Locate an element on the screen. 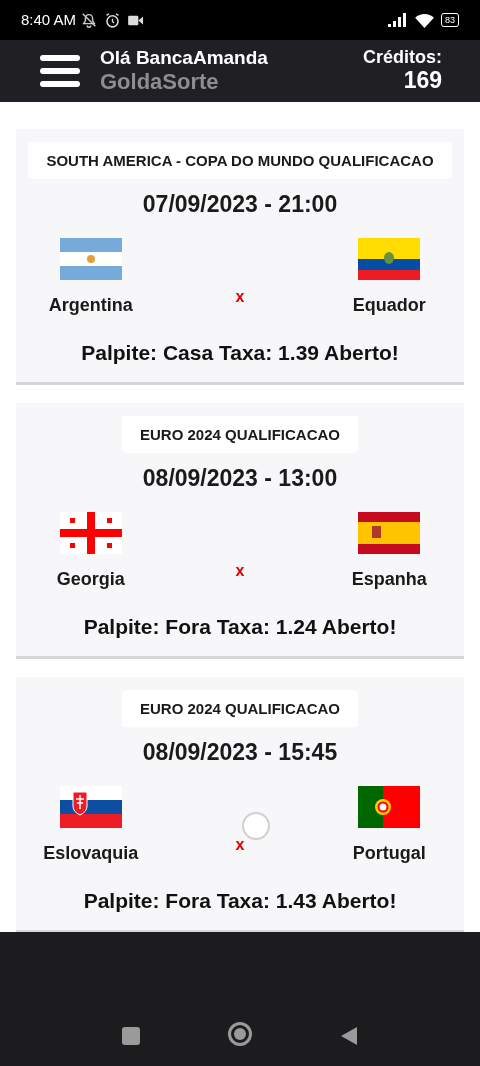 This screenshot has width=480, height=1066. credits-label: Créditos: is located at coordinates (402, 58).